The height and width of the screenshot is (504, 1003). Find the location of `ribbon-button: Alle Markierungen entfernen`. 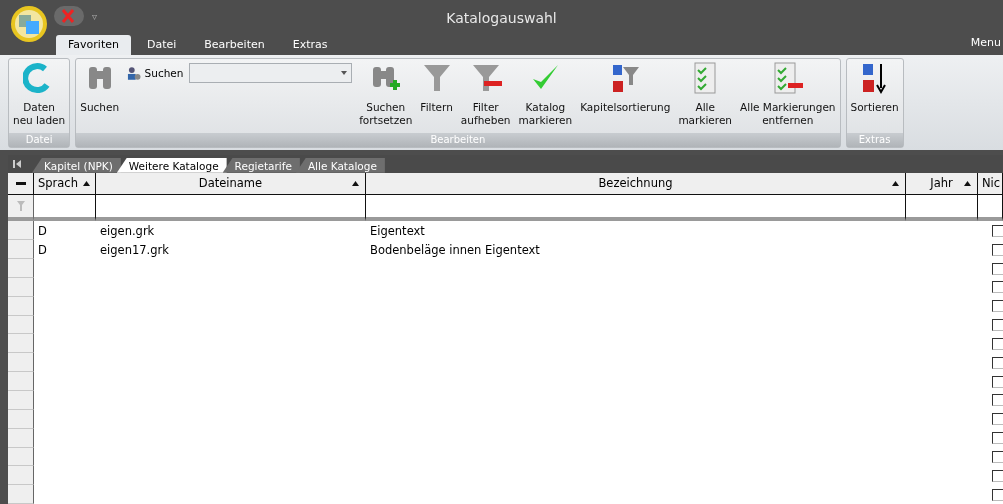

ribbon-button: Alle Markierungen entfernen is located at coordinates (788, 94).